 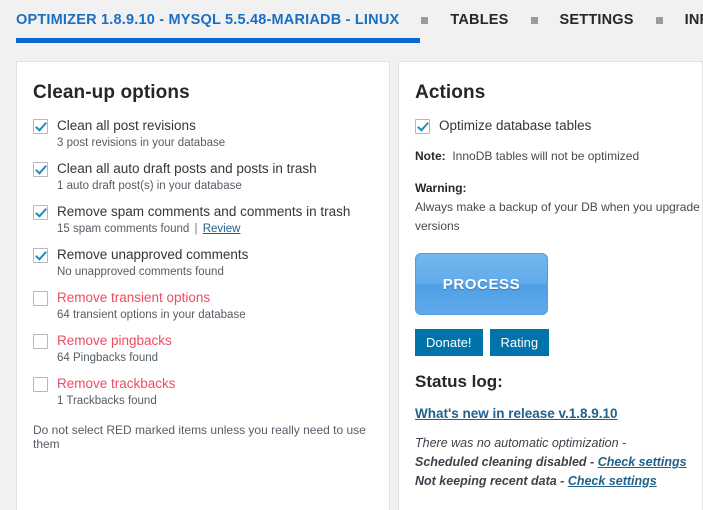 What do you see at coordinates (116, 383) in the screenshot?
I see `cleanup-option-label: Remove trackbacks` at bounding box center [116, 383].